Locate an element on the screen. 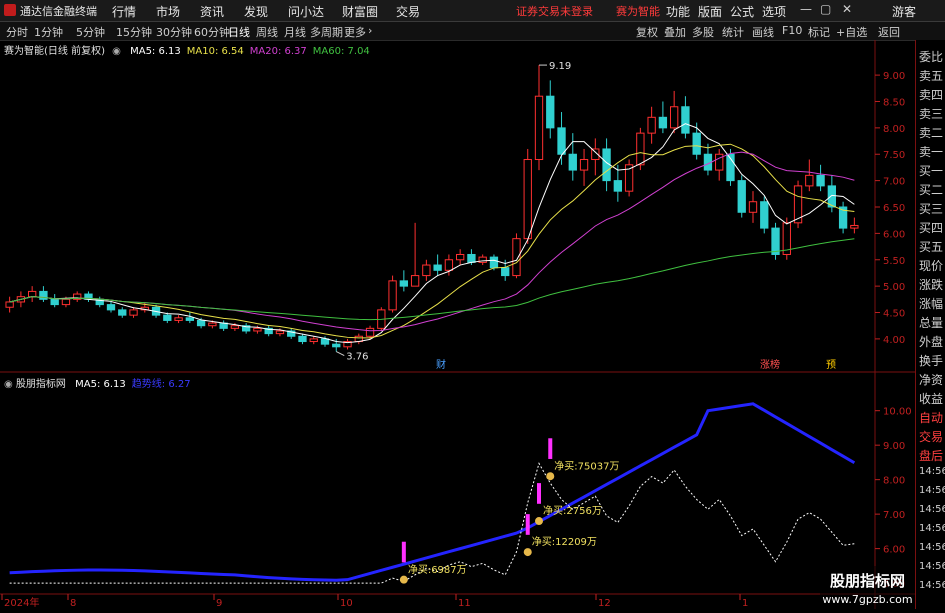  right-panel-item: 盘后 is located at coordinates (931, 455).